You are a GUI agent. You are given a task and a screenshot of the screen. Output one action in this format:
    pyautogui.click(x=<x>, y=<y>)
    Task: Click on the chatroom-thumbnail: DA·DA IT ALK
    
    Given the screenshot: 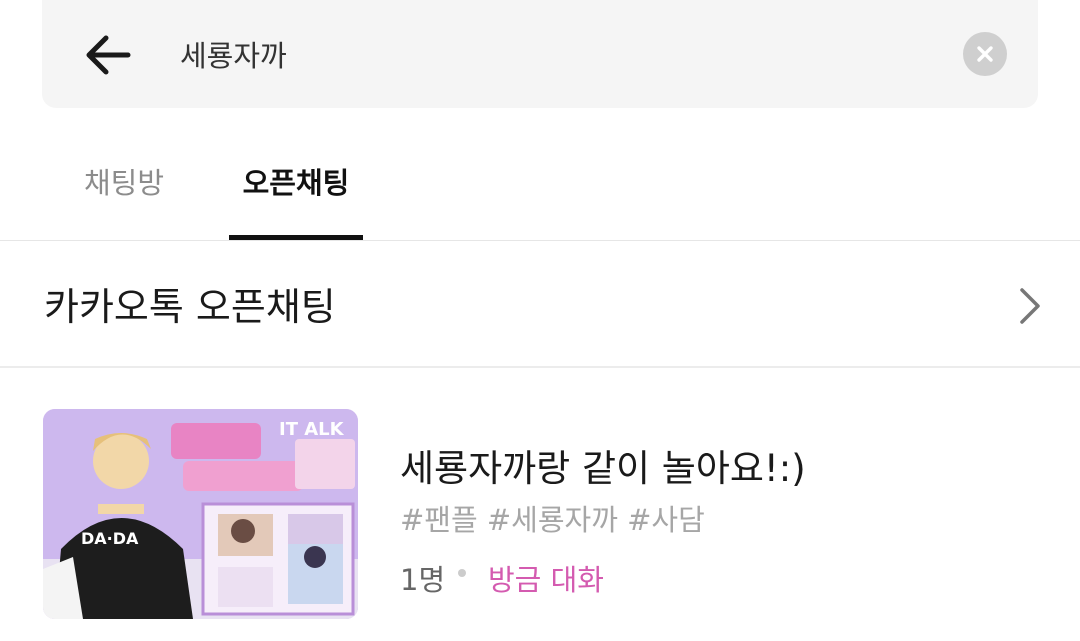 What is the action you would take?
    pyautogui.click(x=200, y=514)
    